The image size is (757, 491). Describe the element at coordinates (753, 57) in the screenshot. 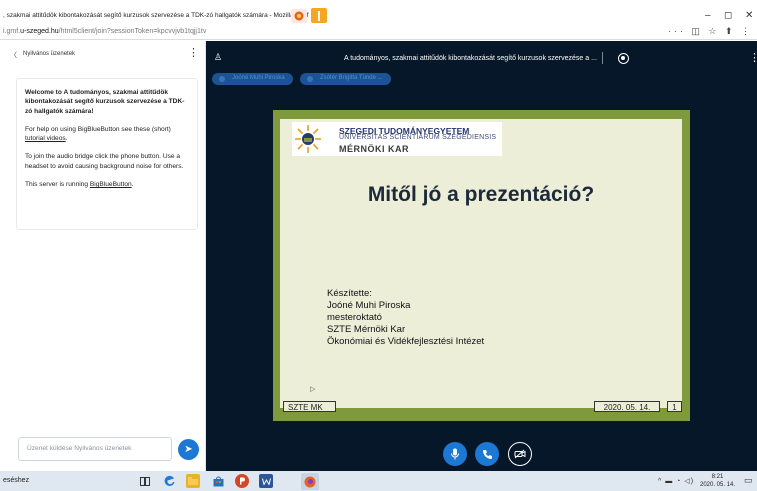

I see `meeting-options-icon: ⋮` at that location.